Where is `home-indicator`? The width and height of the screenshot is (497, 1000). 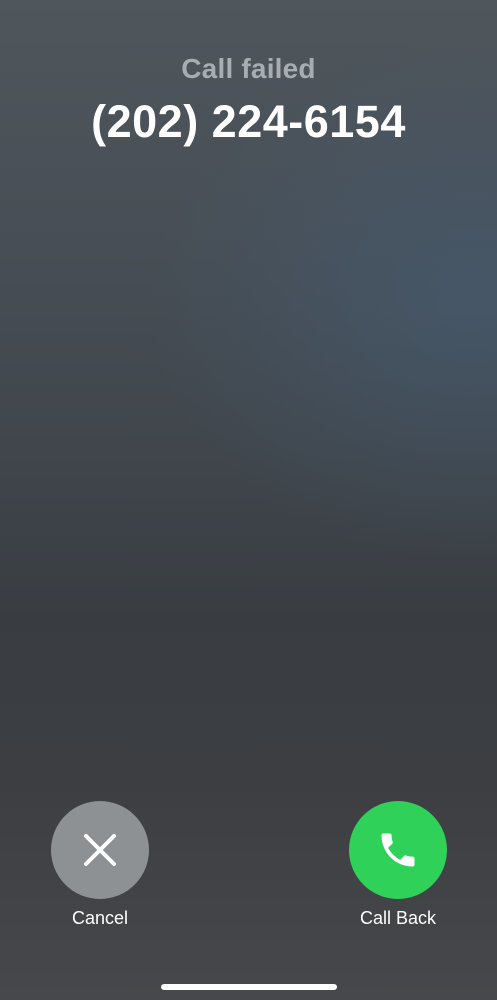 home-indicator is located at coordinates (249, 987).